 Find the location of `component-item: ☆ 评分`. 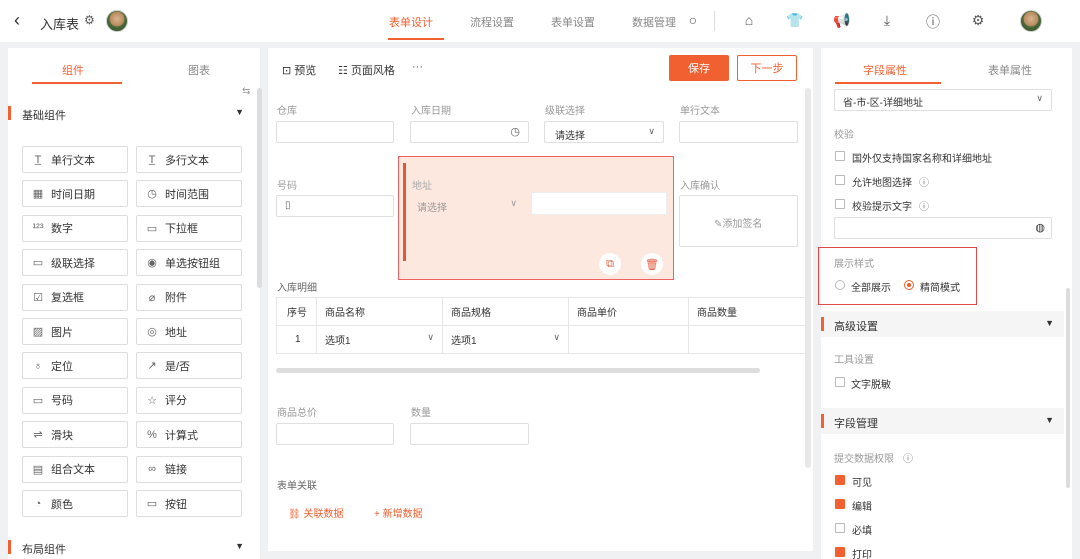

component-item: ☆ 评分 is located at coordinates (189, 400).